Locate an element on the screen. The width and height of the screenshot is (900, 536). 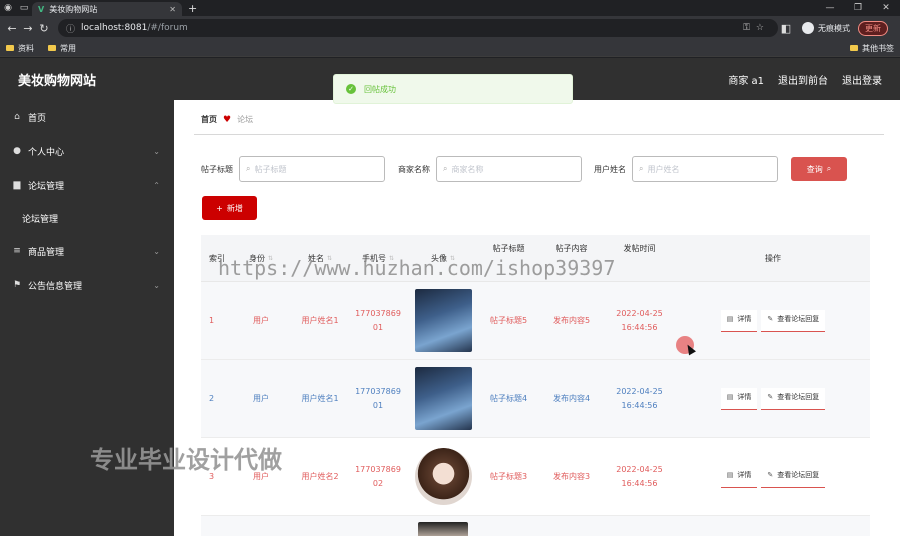
cell-index: 1 is located at coordinates (212, 320).